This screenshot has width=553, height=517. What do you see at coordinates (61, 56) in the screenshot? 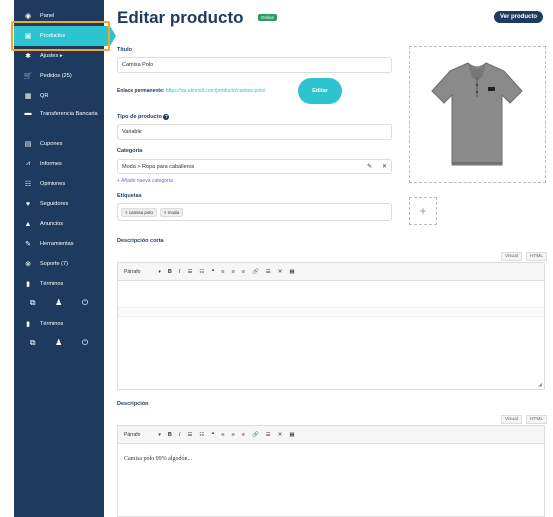
I see `chevron-right-icon: ▸` at bounding box center [61, 56].